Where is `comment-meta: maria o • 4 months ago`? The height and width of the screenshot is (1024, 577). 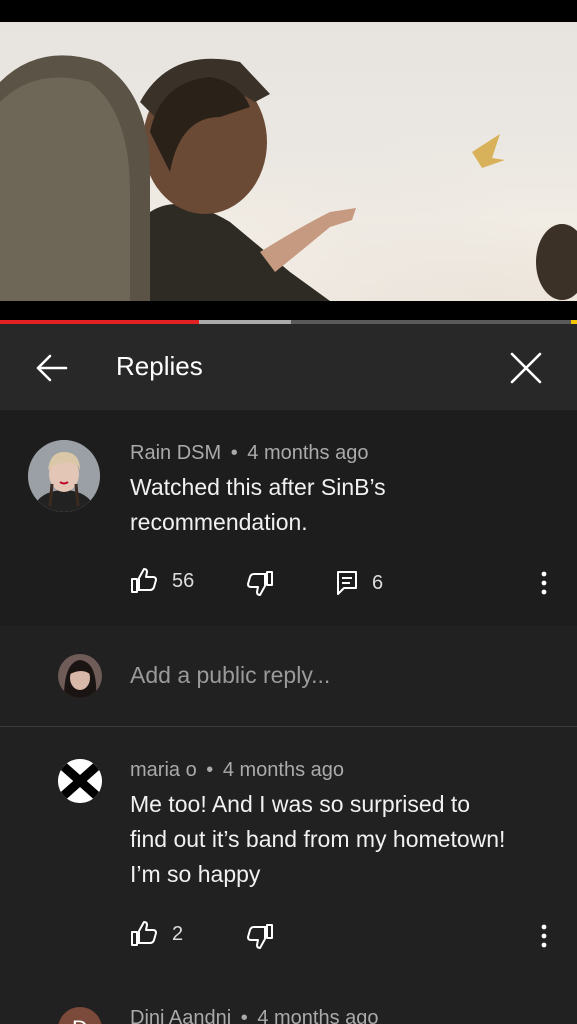 comment-meta: maria o • 4 months ago is located at coordinates (237, 770).